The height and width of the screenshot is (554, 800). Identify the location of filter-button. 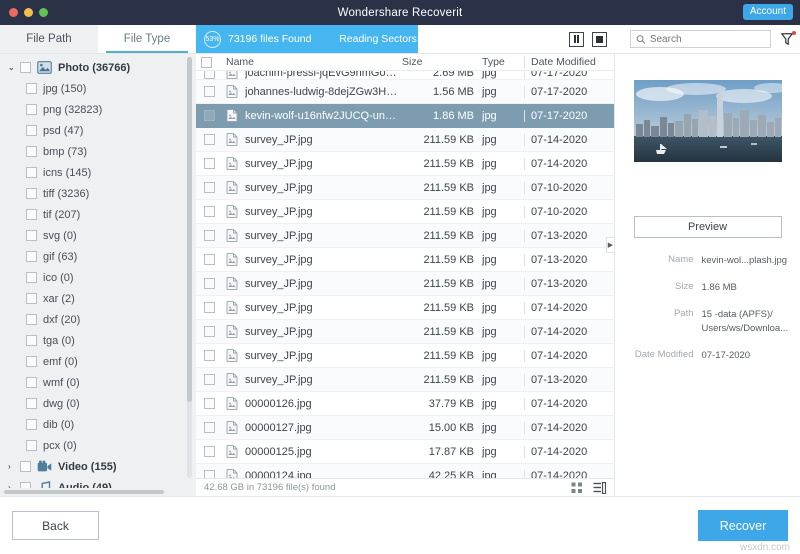
(788, 38).